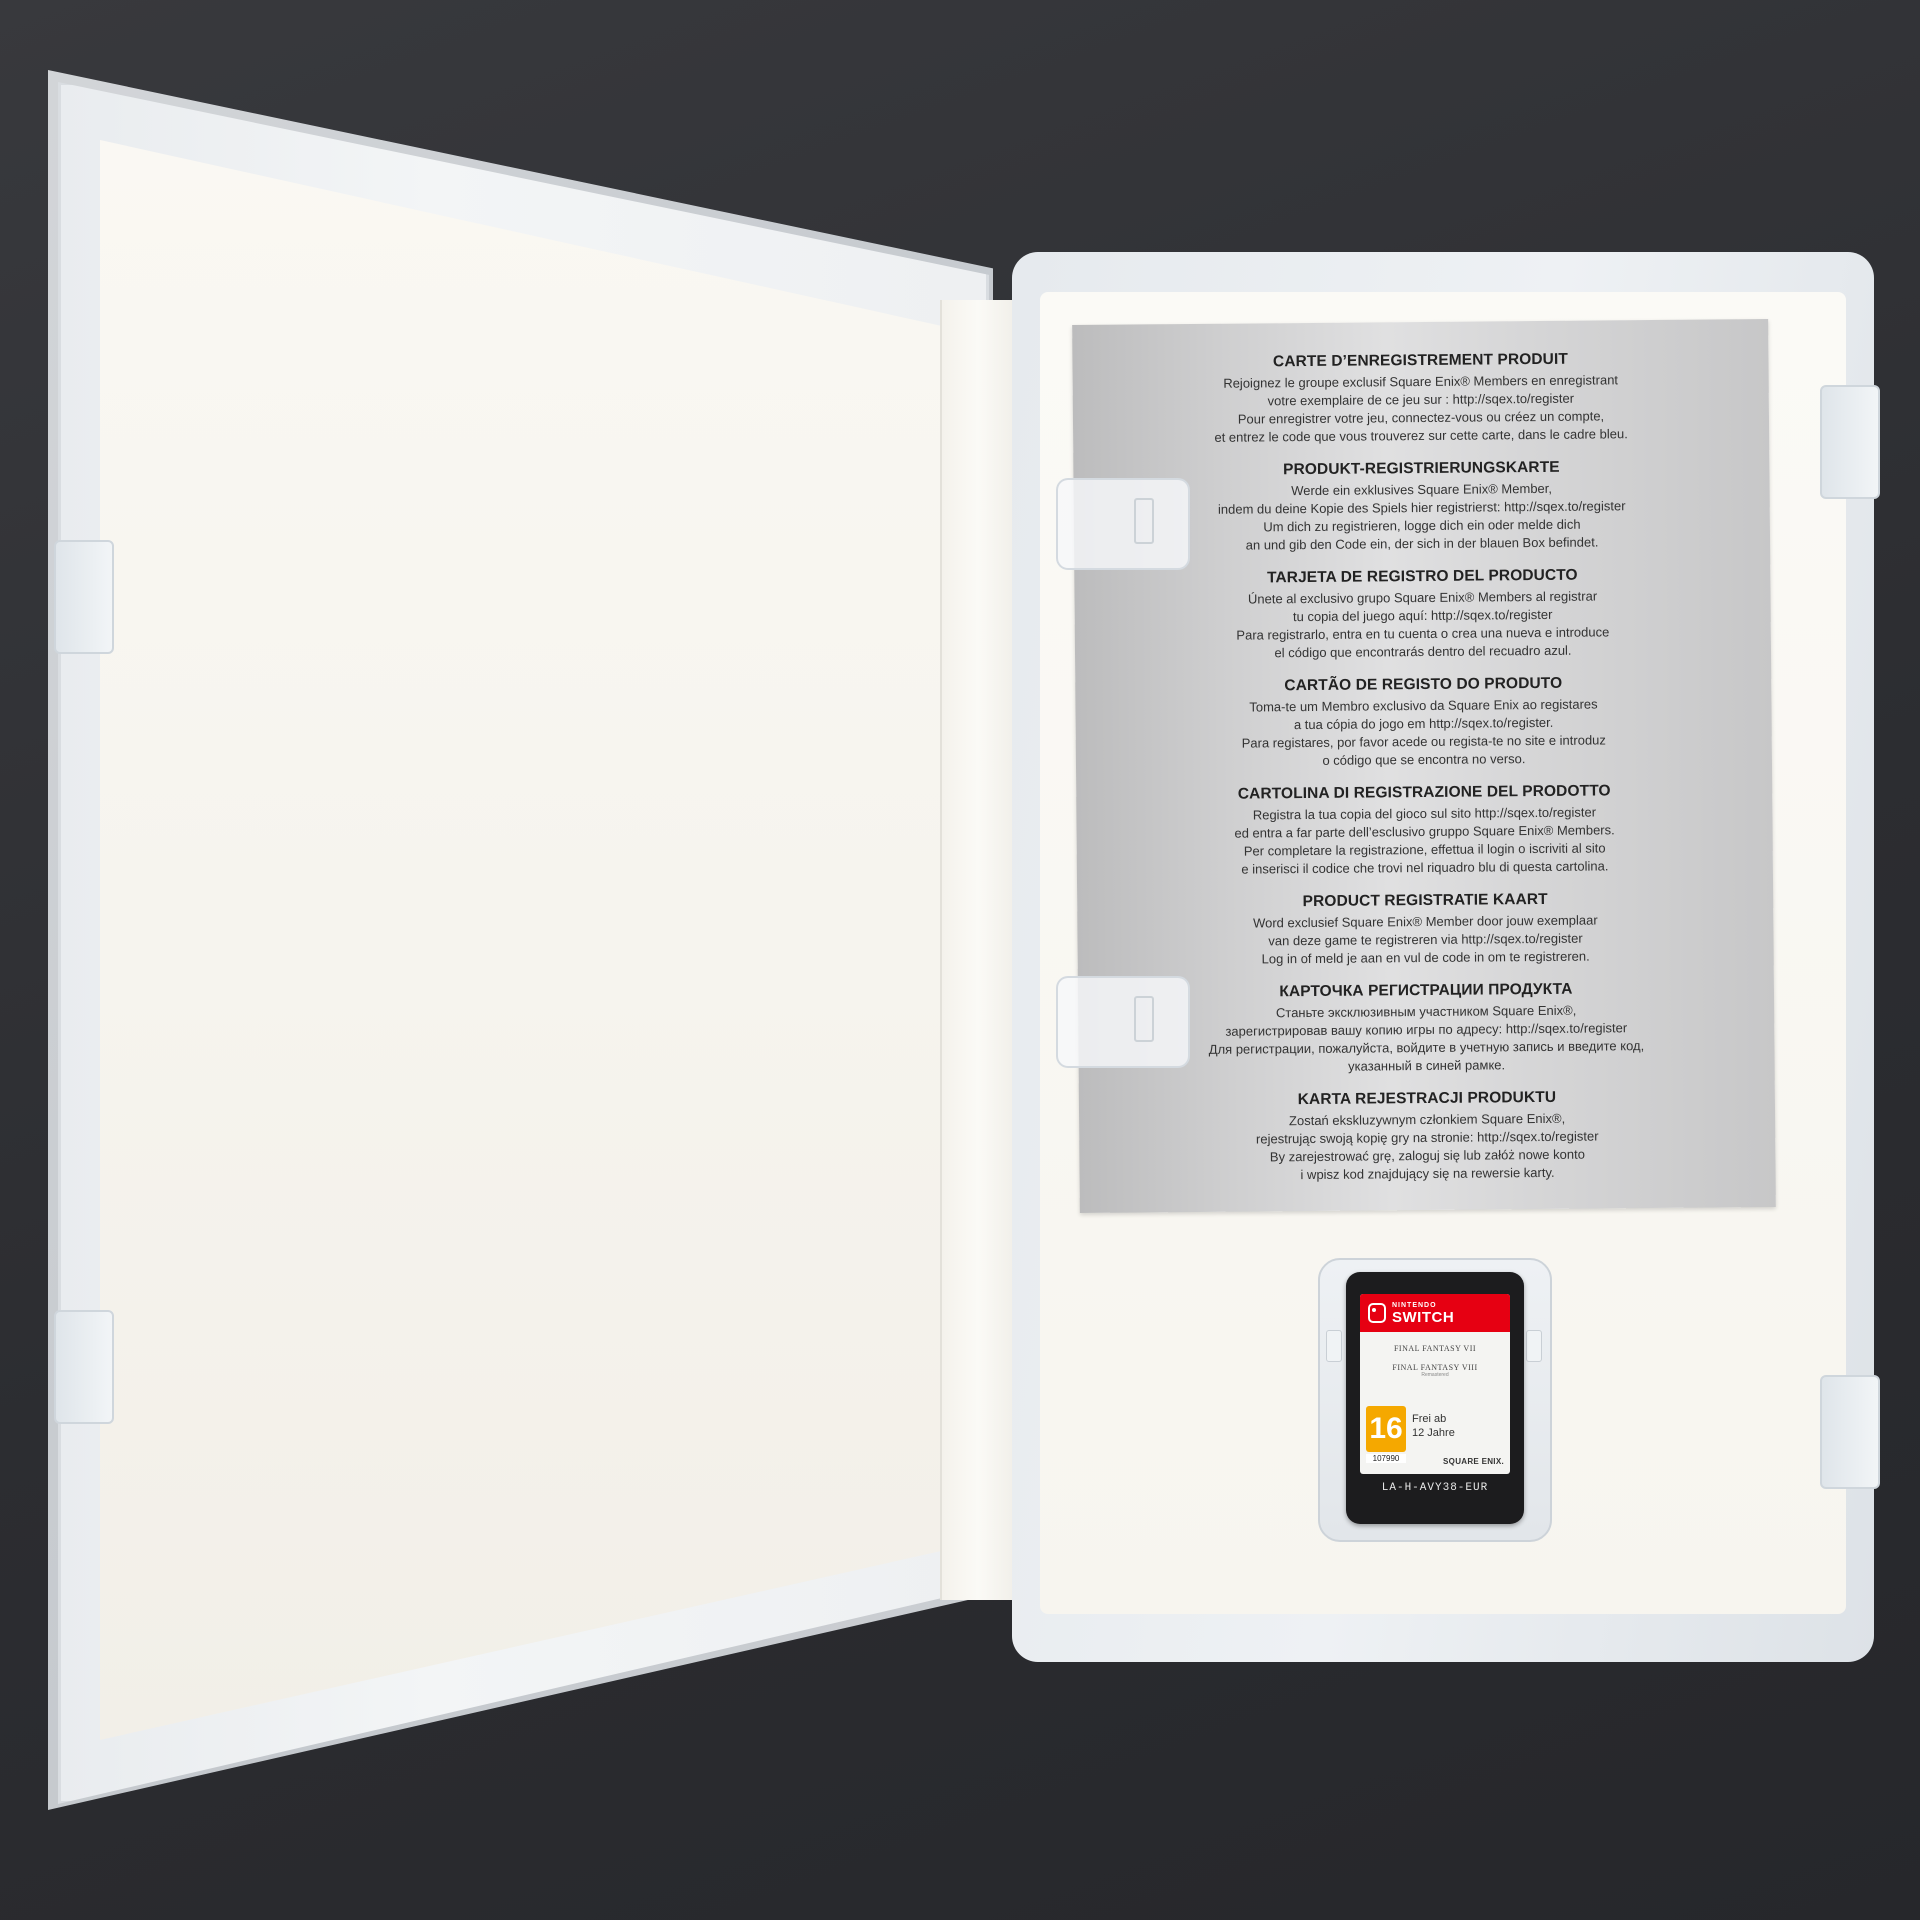  I want to click on reg-title: PRODUCT REGISTRATIE KAART, so click(1425, 900).